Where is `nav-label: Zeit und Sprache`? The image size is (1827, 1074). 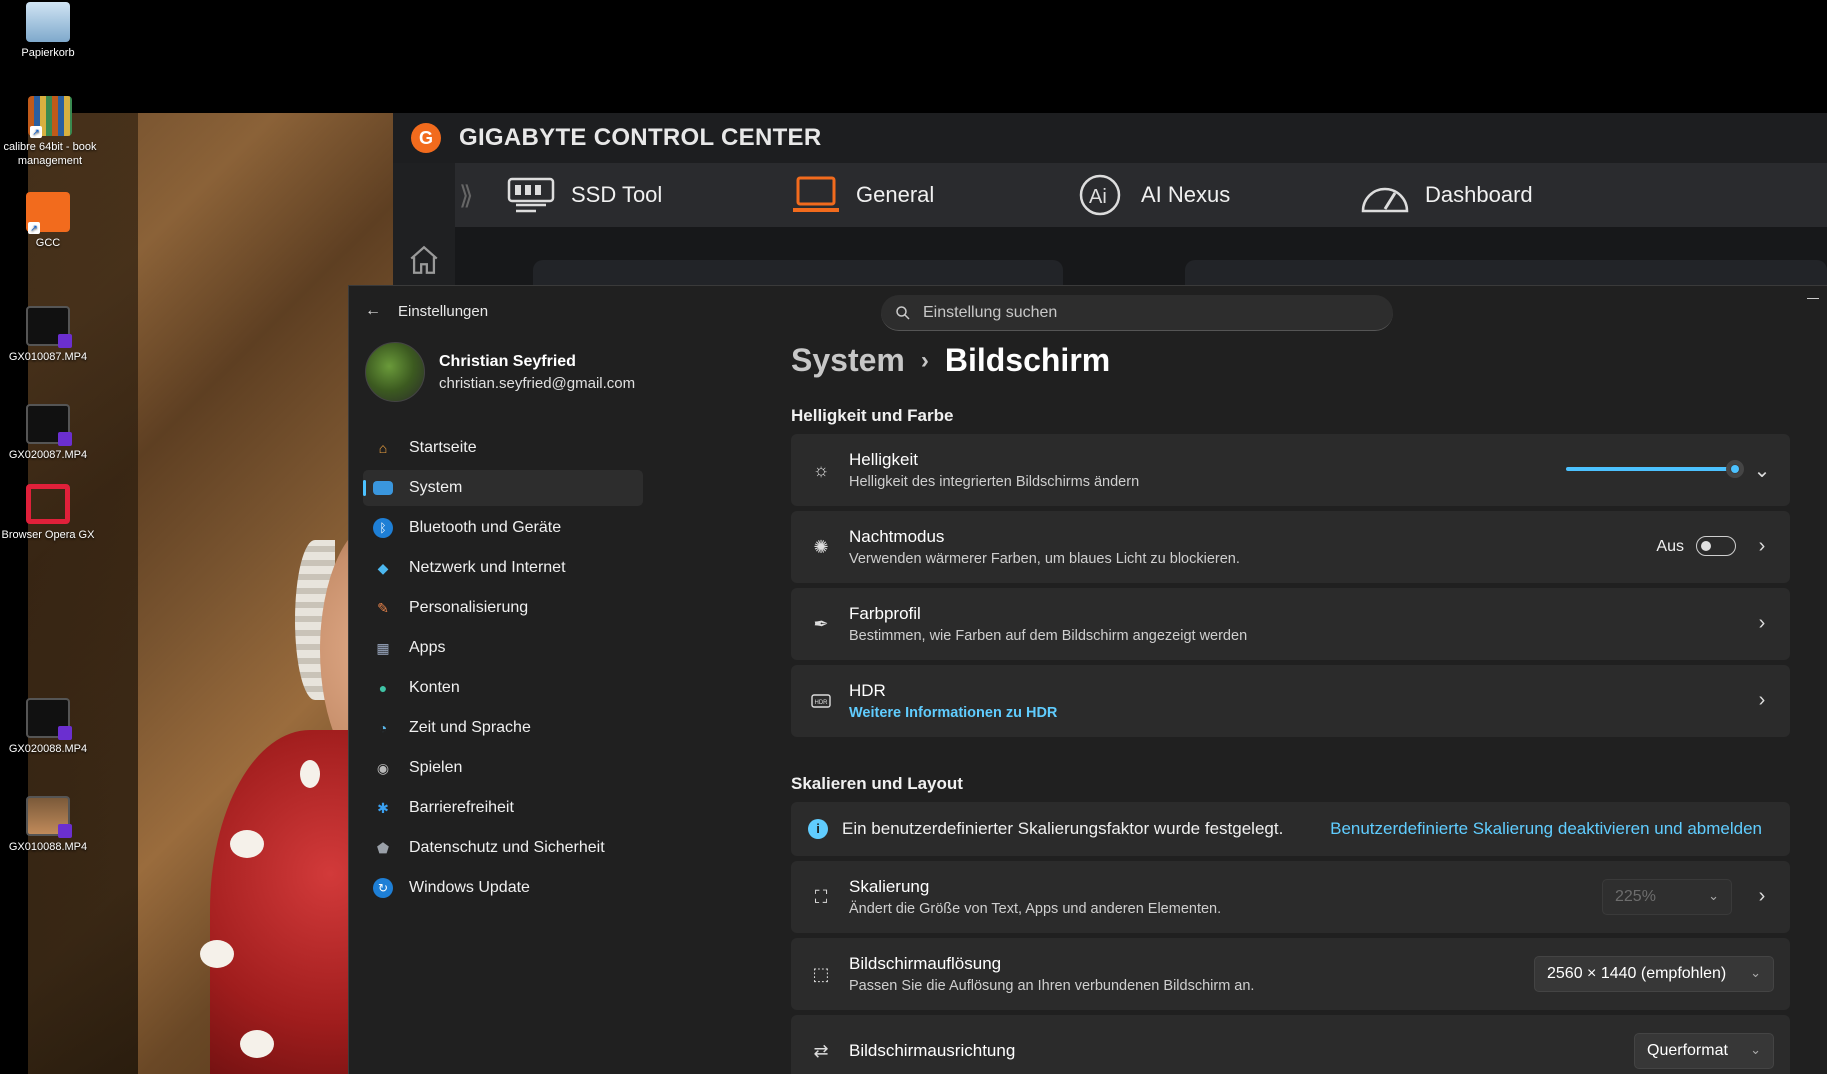 nav-label: Zeit und Sprache is located at coordinates (470, 727).